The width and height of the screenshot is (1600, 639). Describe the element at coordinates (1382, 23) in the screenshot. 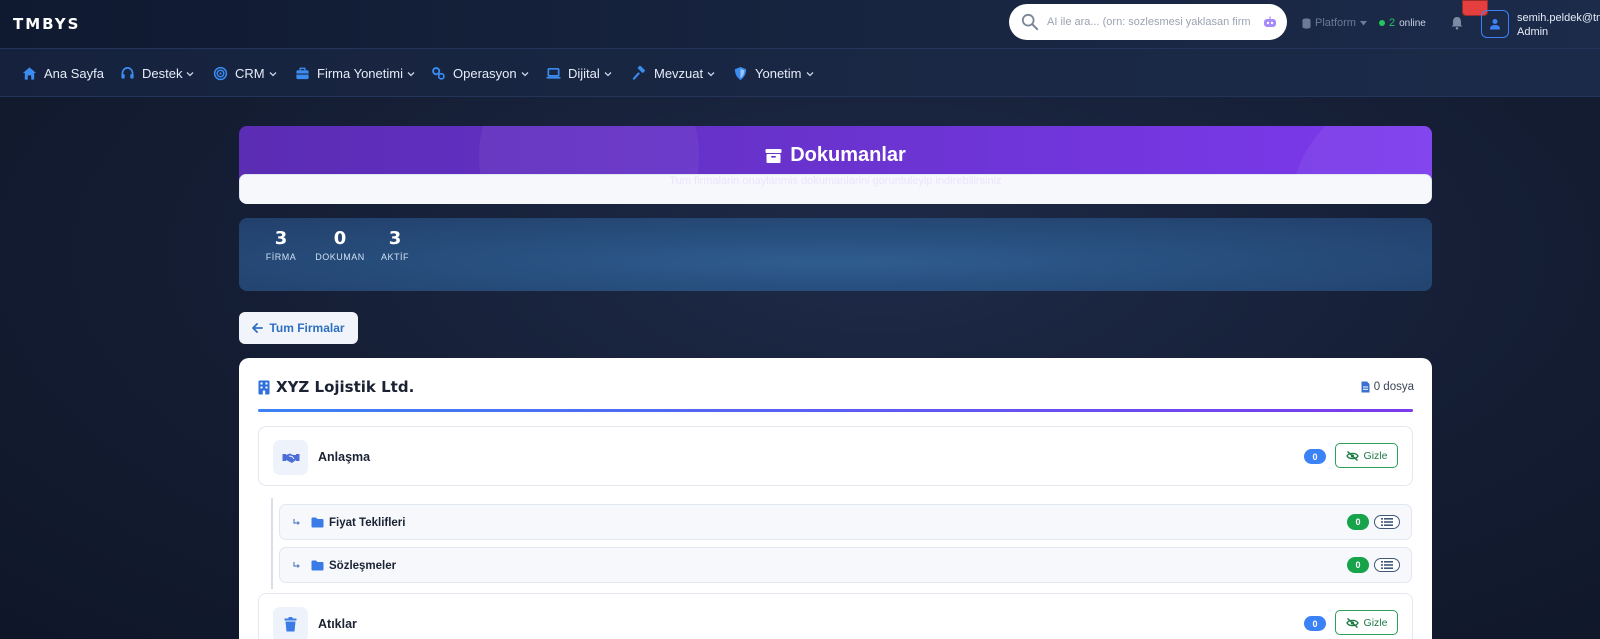

I see `status-dot-icon` at that location.